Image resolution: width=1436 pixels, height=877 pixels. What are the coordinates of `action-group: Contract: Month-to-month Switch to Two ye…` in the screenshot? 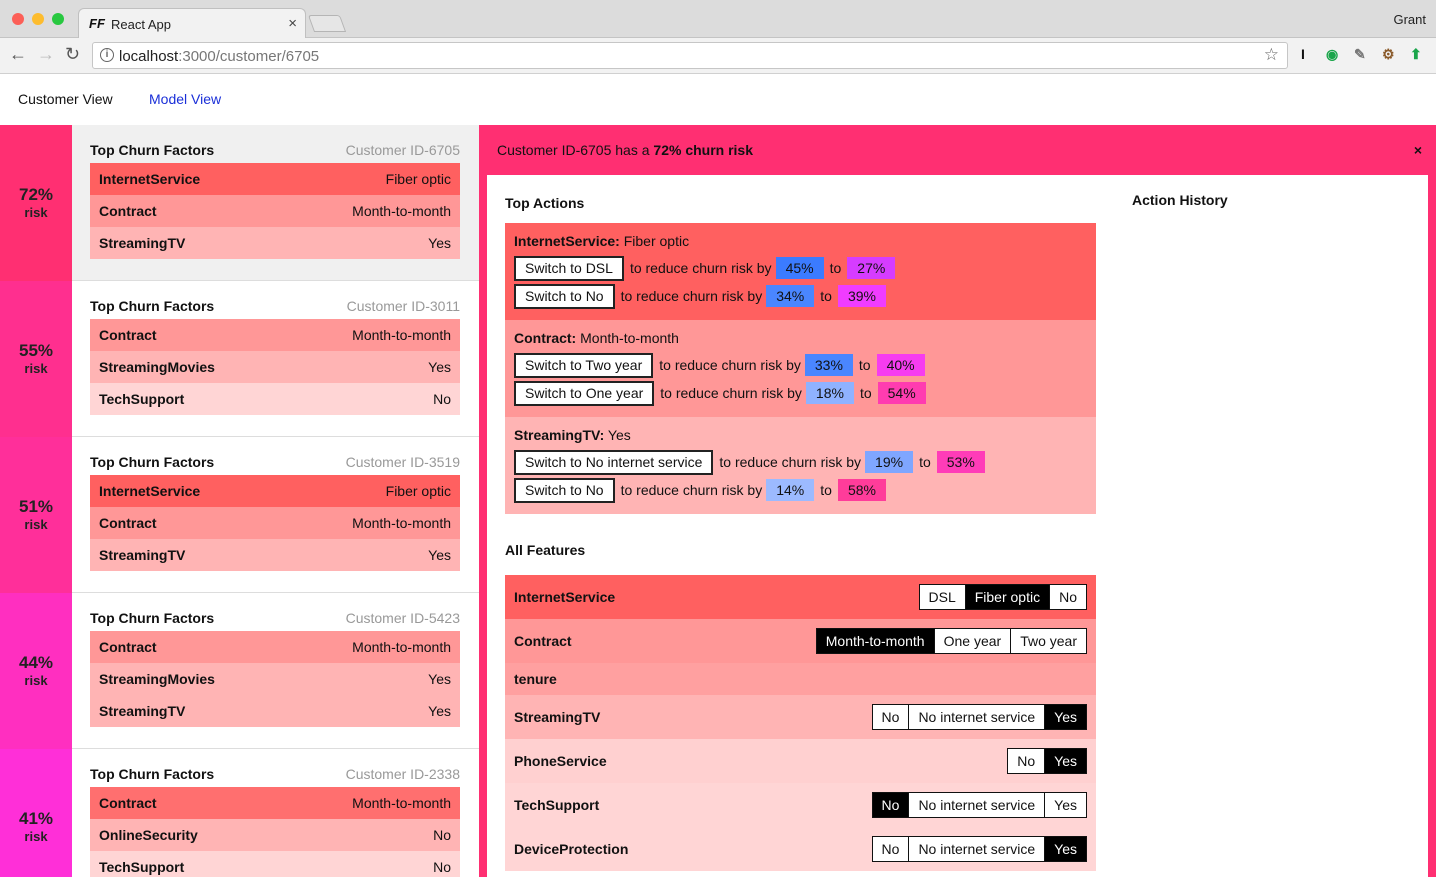 It's located at (800, 368).